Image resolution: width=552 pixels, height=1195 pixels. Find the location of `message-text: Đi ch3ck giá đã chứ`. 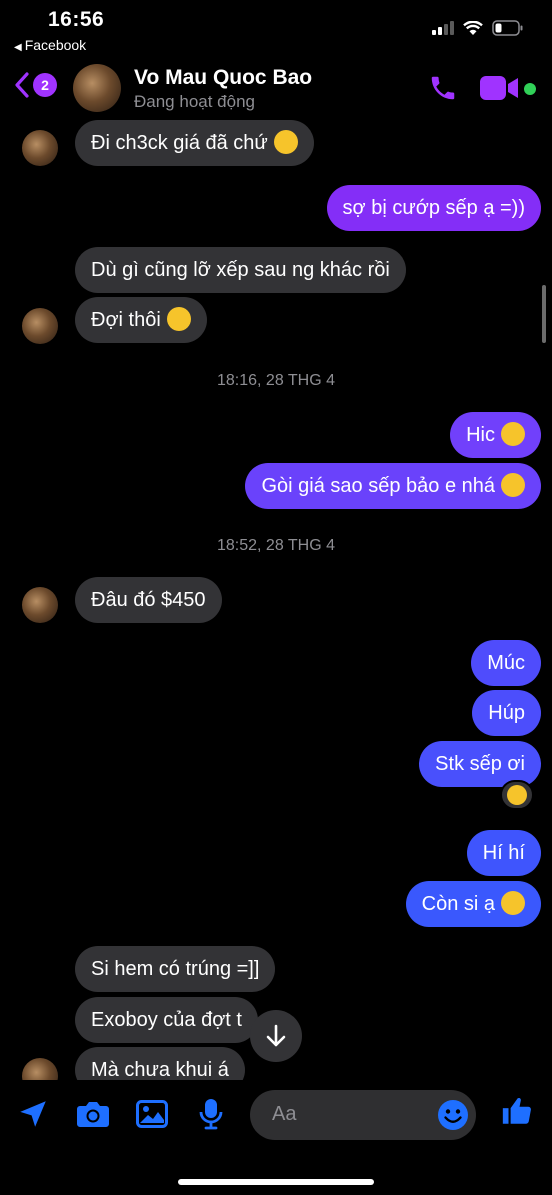

message-text: Đi ch3ck giá đã chứ is located at coordinates (179, 143).